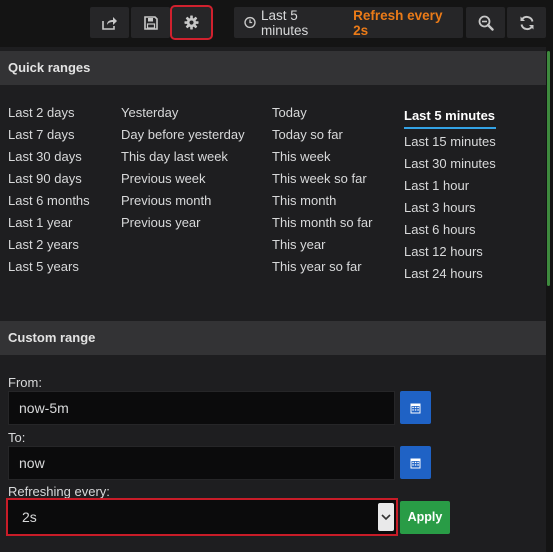  Describe the element at coordinates (450, 252) in the screenshot. I see `quick-range-item: Last 12 hours` at that location.